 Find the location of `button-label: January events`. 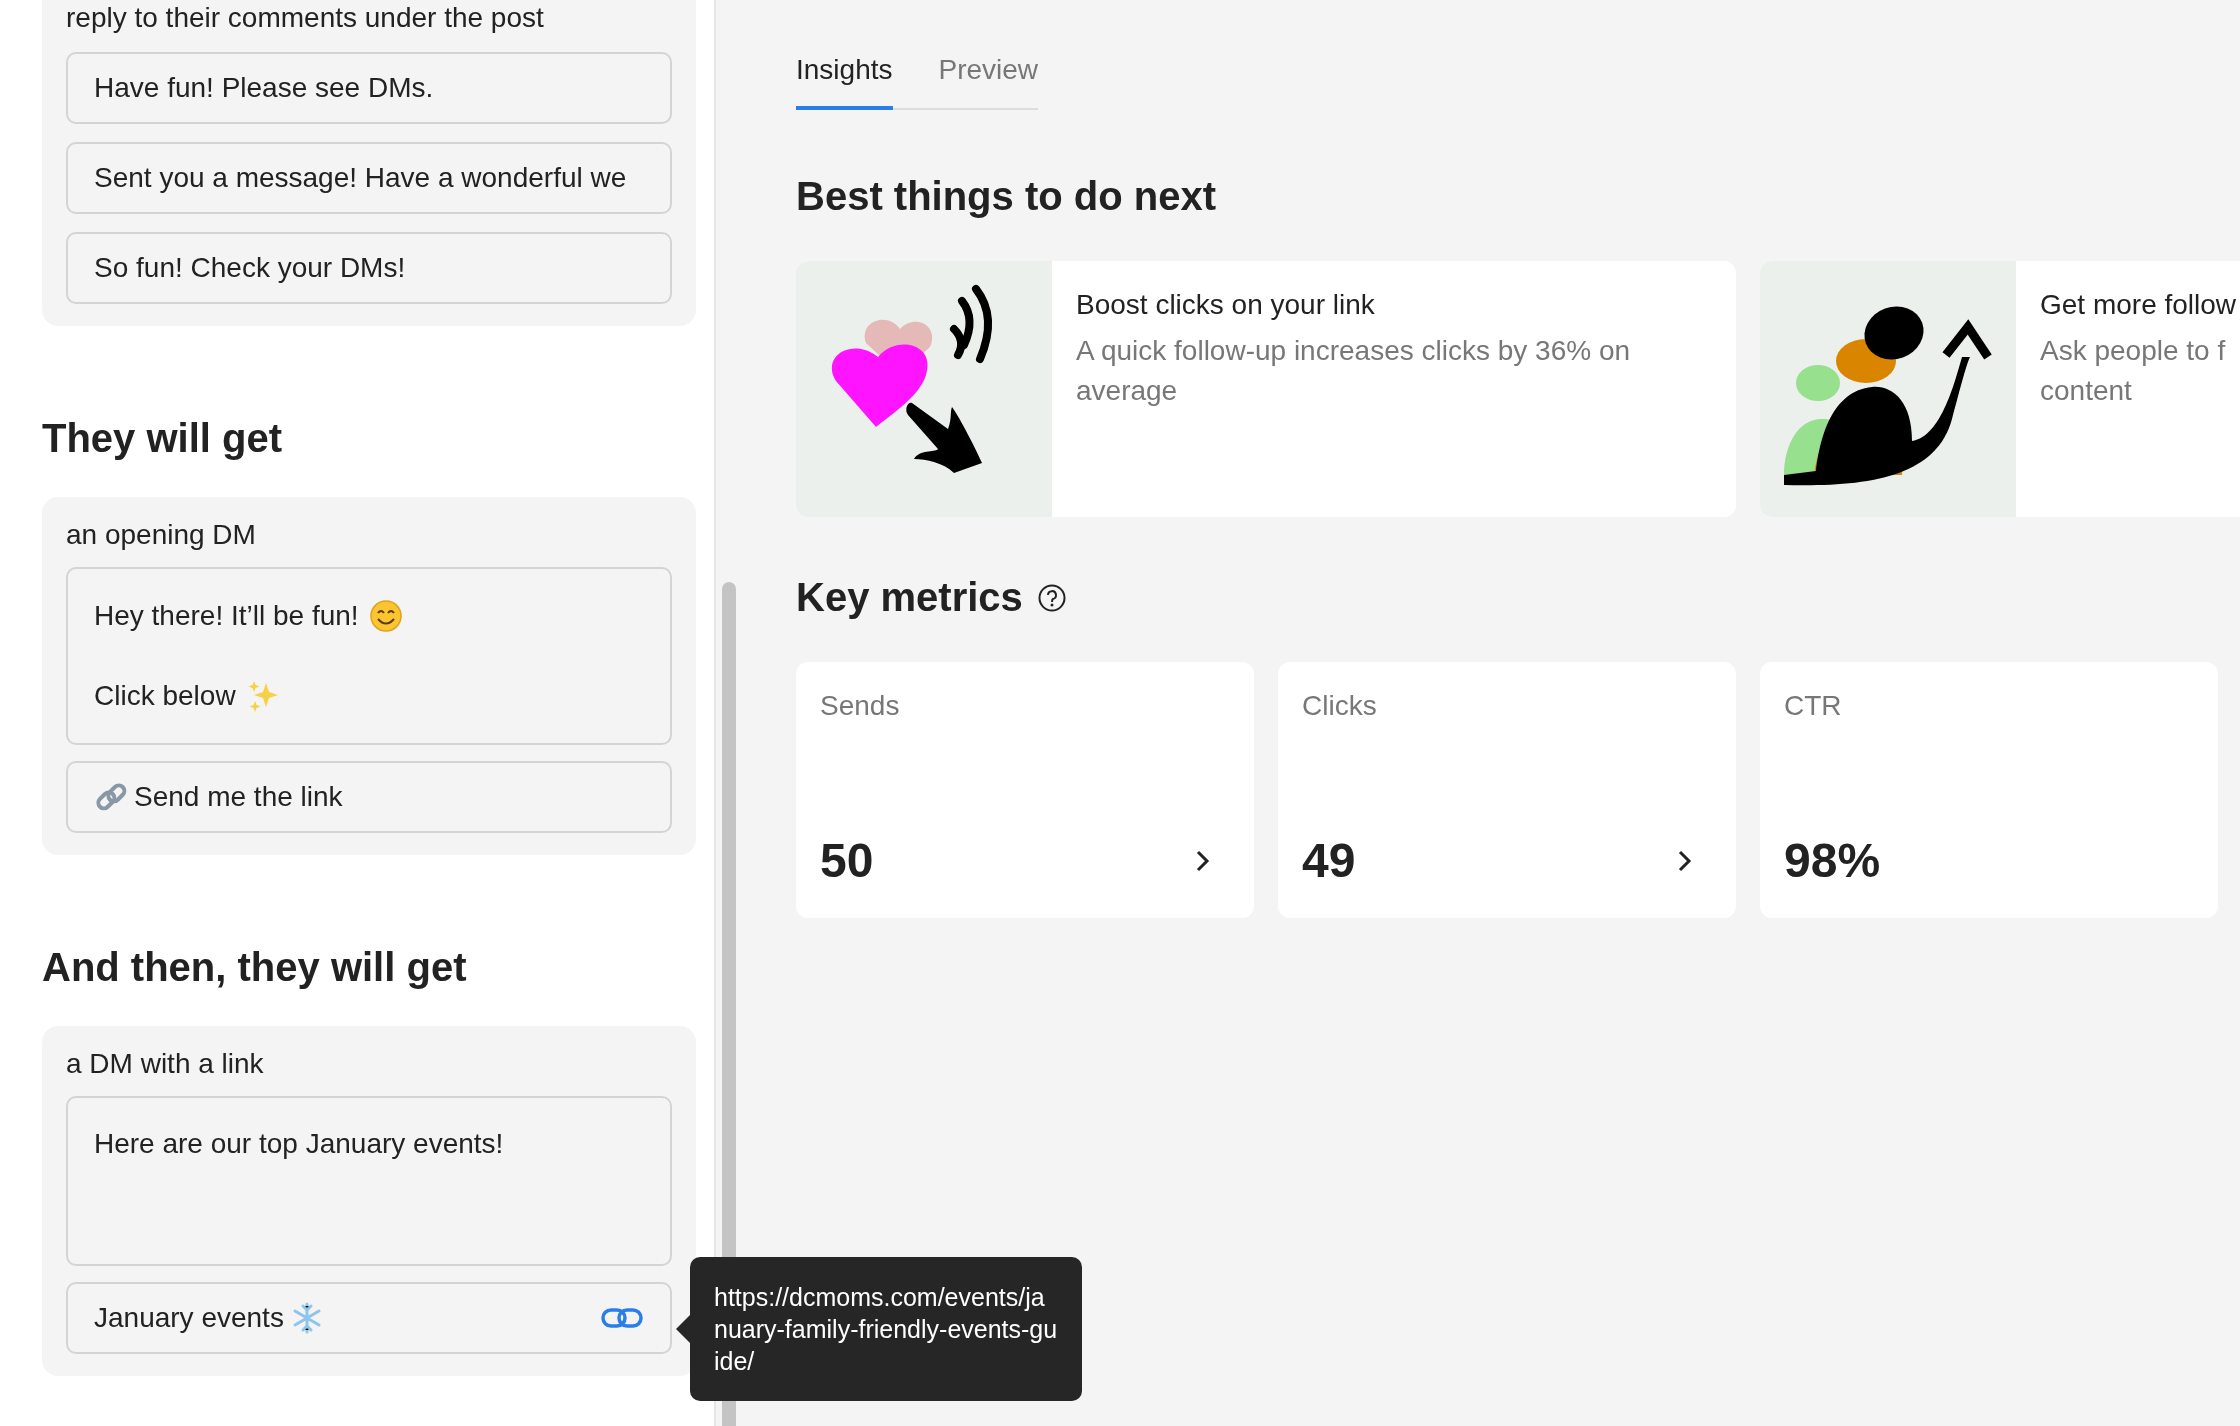

button-label: January events is located at coordinates (189, 1318).